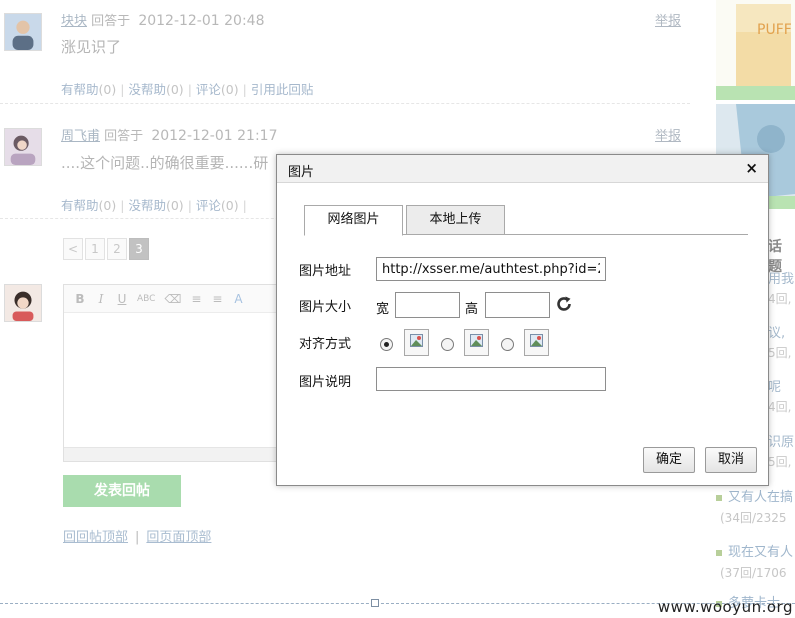  I want to click on post-time-2: 2012-12-01 21:17, so click(214, 136).